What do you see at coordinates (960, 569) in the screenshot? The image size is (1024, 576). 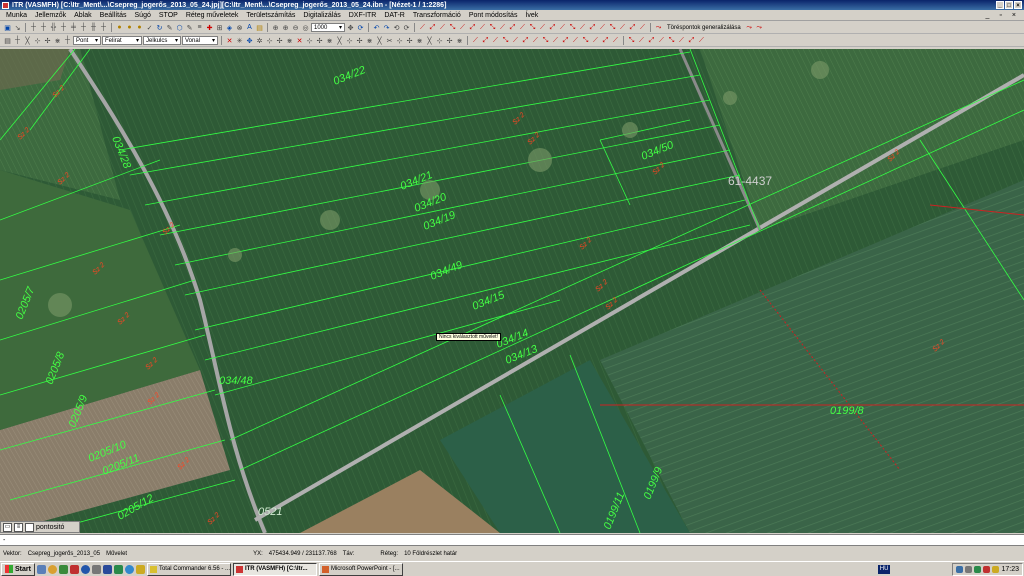 I see `network-icon` at bounding box center [960, 569].